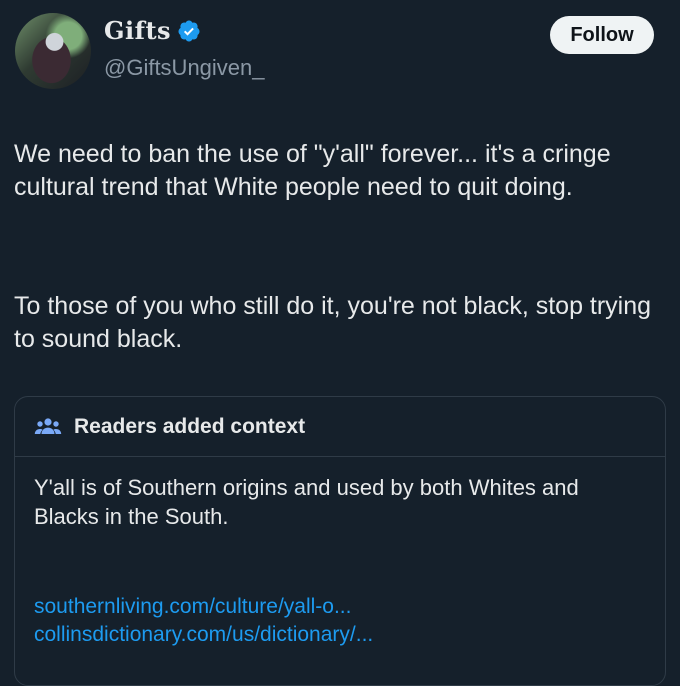  Describe the element at coordinates (602, 35) in the screenshot. I see `follow-button: Follow` at that location.